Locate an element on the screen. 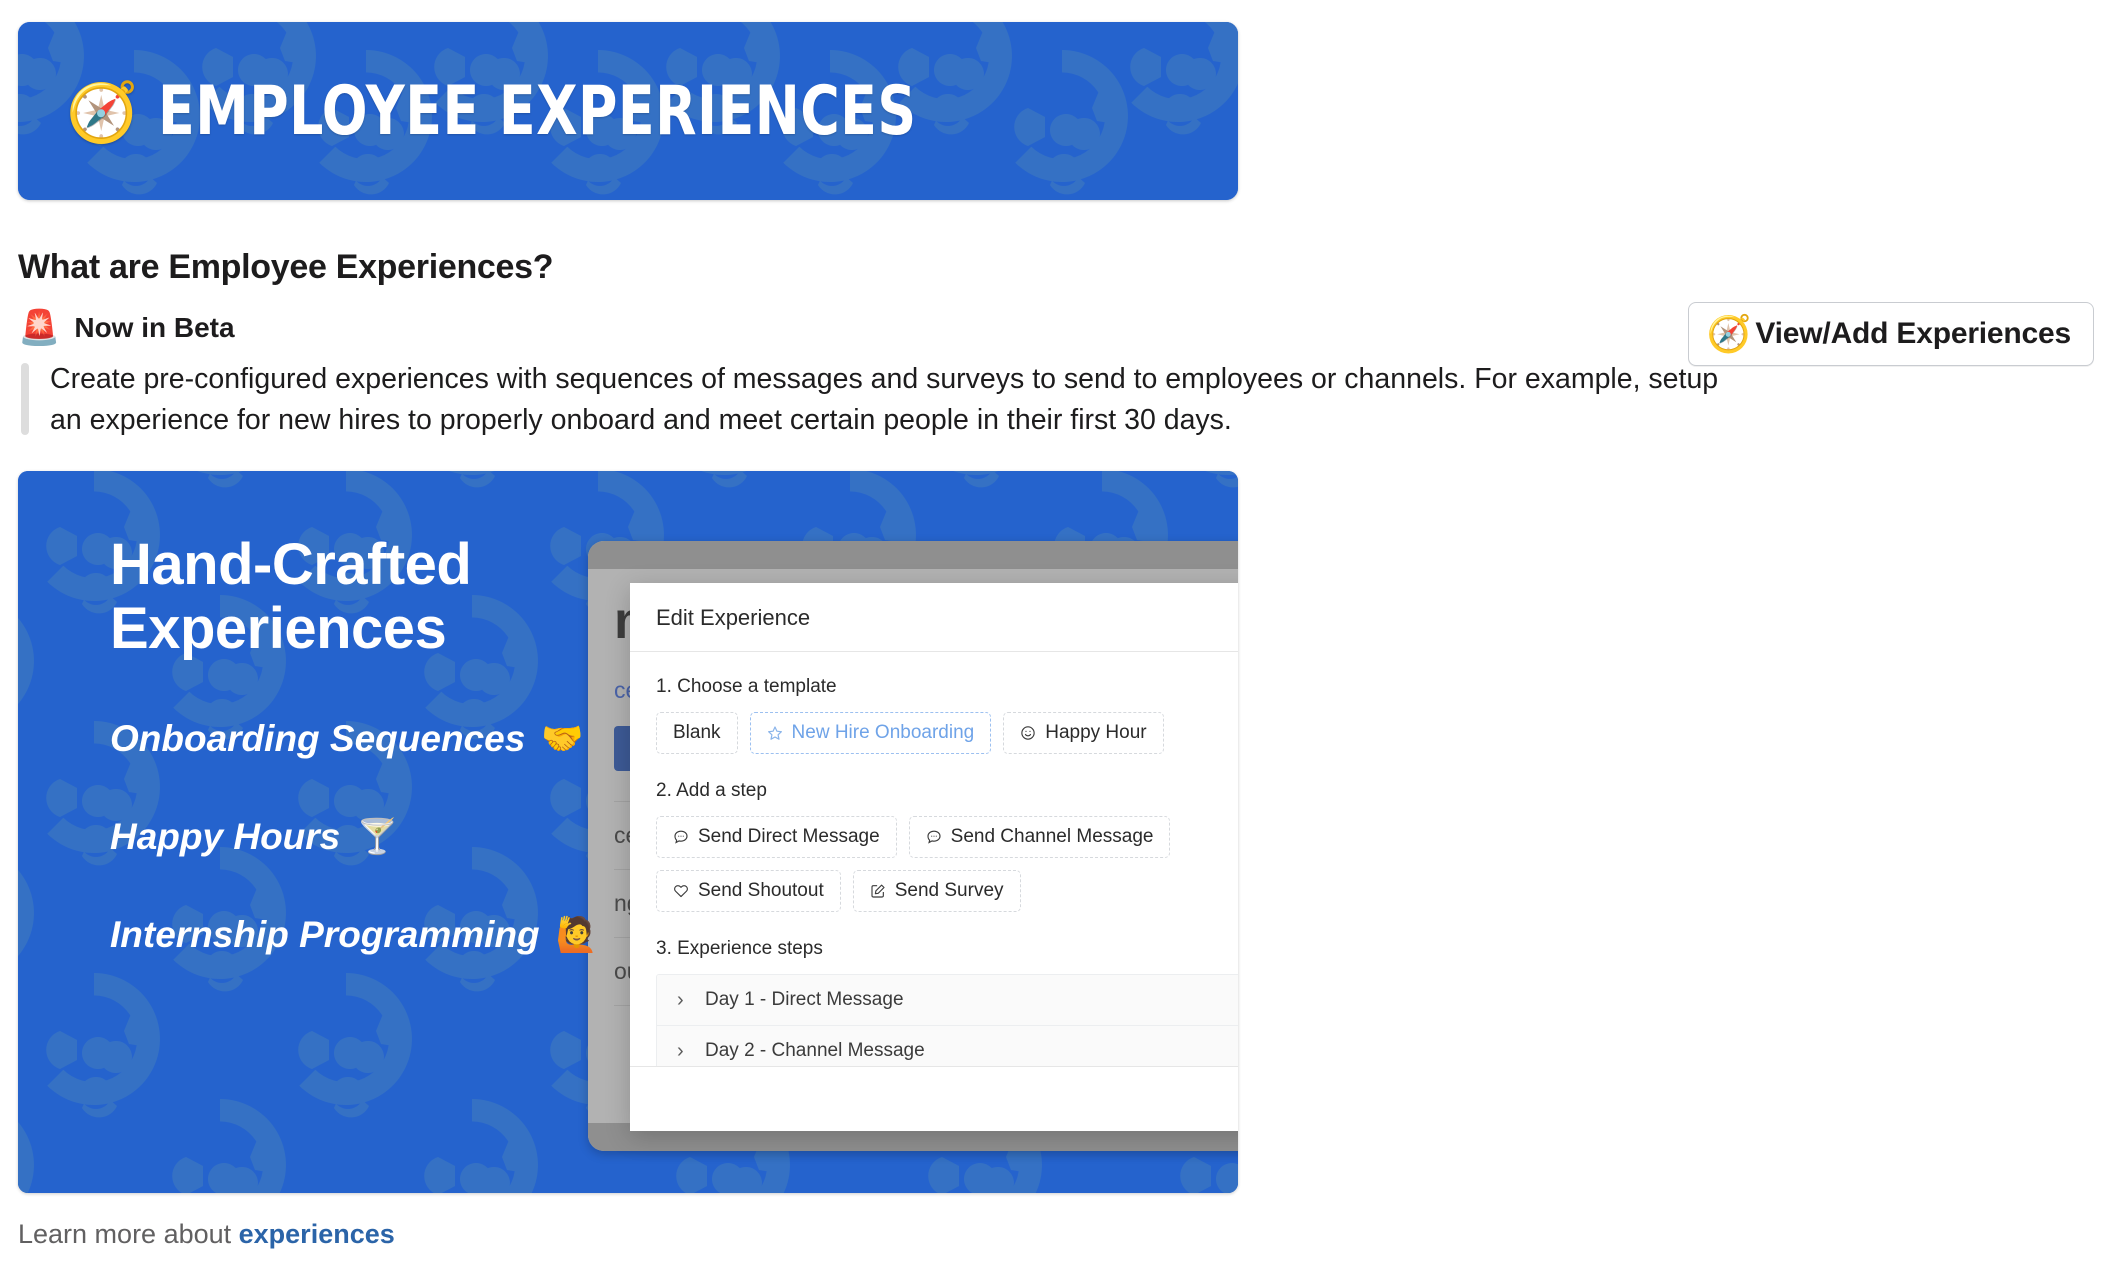 The height and width of the screenshot is (1280, 2114). list-item: Onboarding Sequences 🤝 is located at coordinates (370, 739).